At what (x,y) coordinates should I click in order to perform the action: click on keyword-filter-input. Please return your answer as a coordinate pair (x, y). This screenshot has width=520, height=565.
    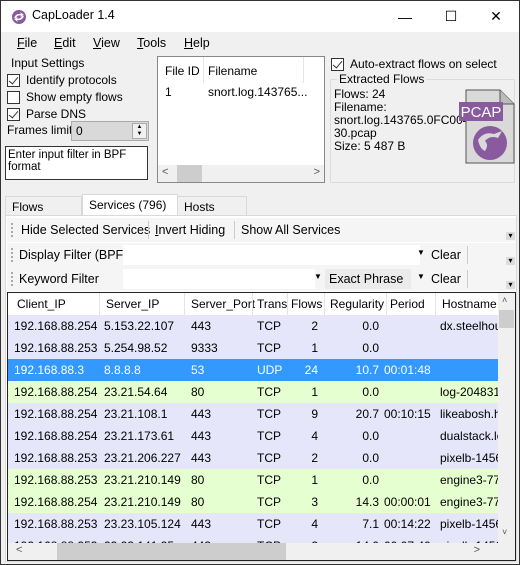
    Looking at the image, I should click on (219, 279).